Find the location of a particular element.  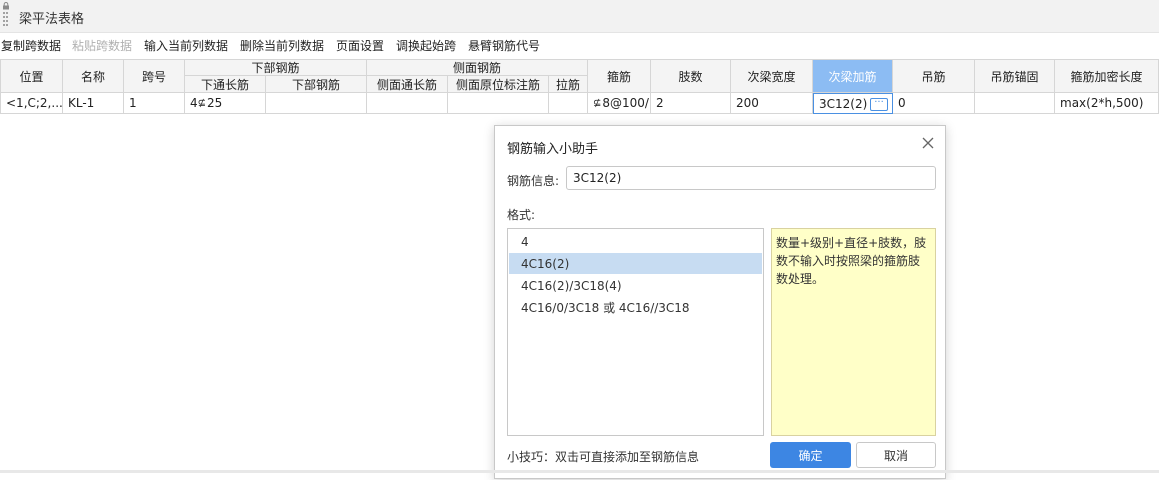

format-item: 4C16(2)/3C18(4) is located at coordinates (635, 285).